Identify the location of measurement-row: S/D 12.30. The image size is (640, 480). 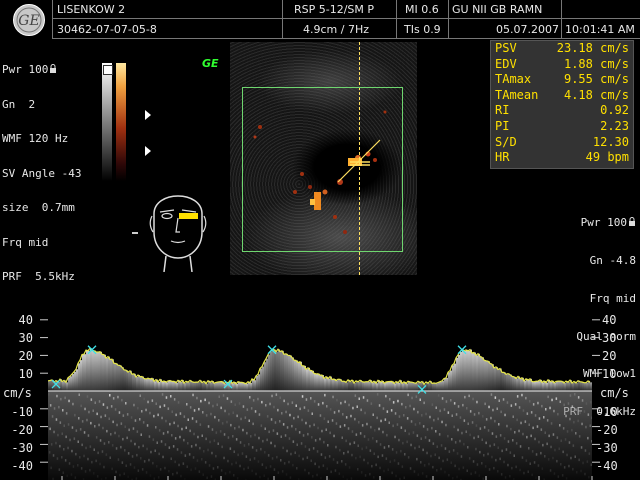
(562, 141).